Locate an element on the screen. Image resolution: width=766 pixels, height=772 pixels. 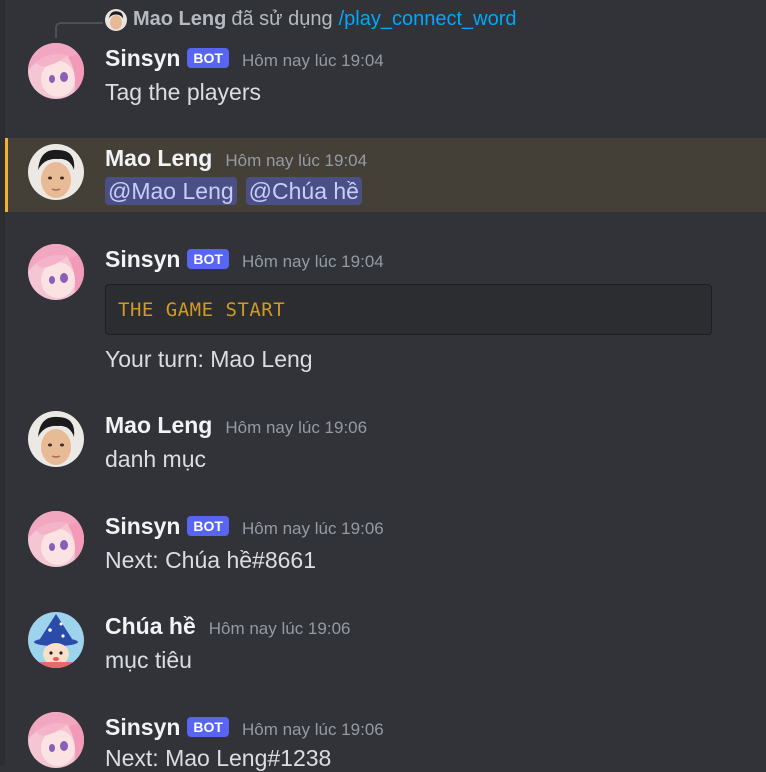
message-text: danh mục is located at coordinates (156, 459).